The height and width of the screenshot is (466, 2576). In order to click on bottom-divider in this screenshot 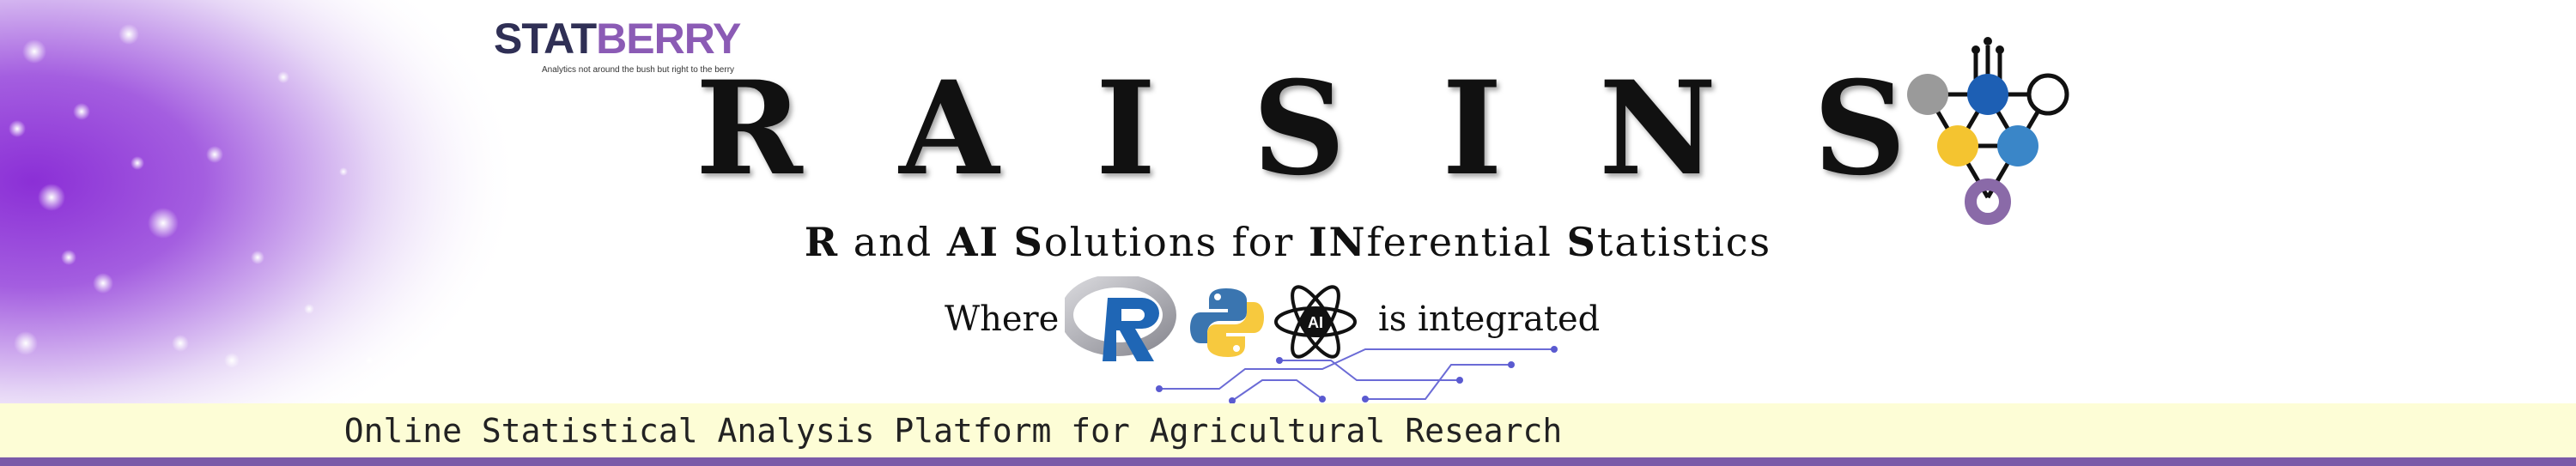, I will do `click(1288, 461)`.